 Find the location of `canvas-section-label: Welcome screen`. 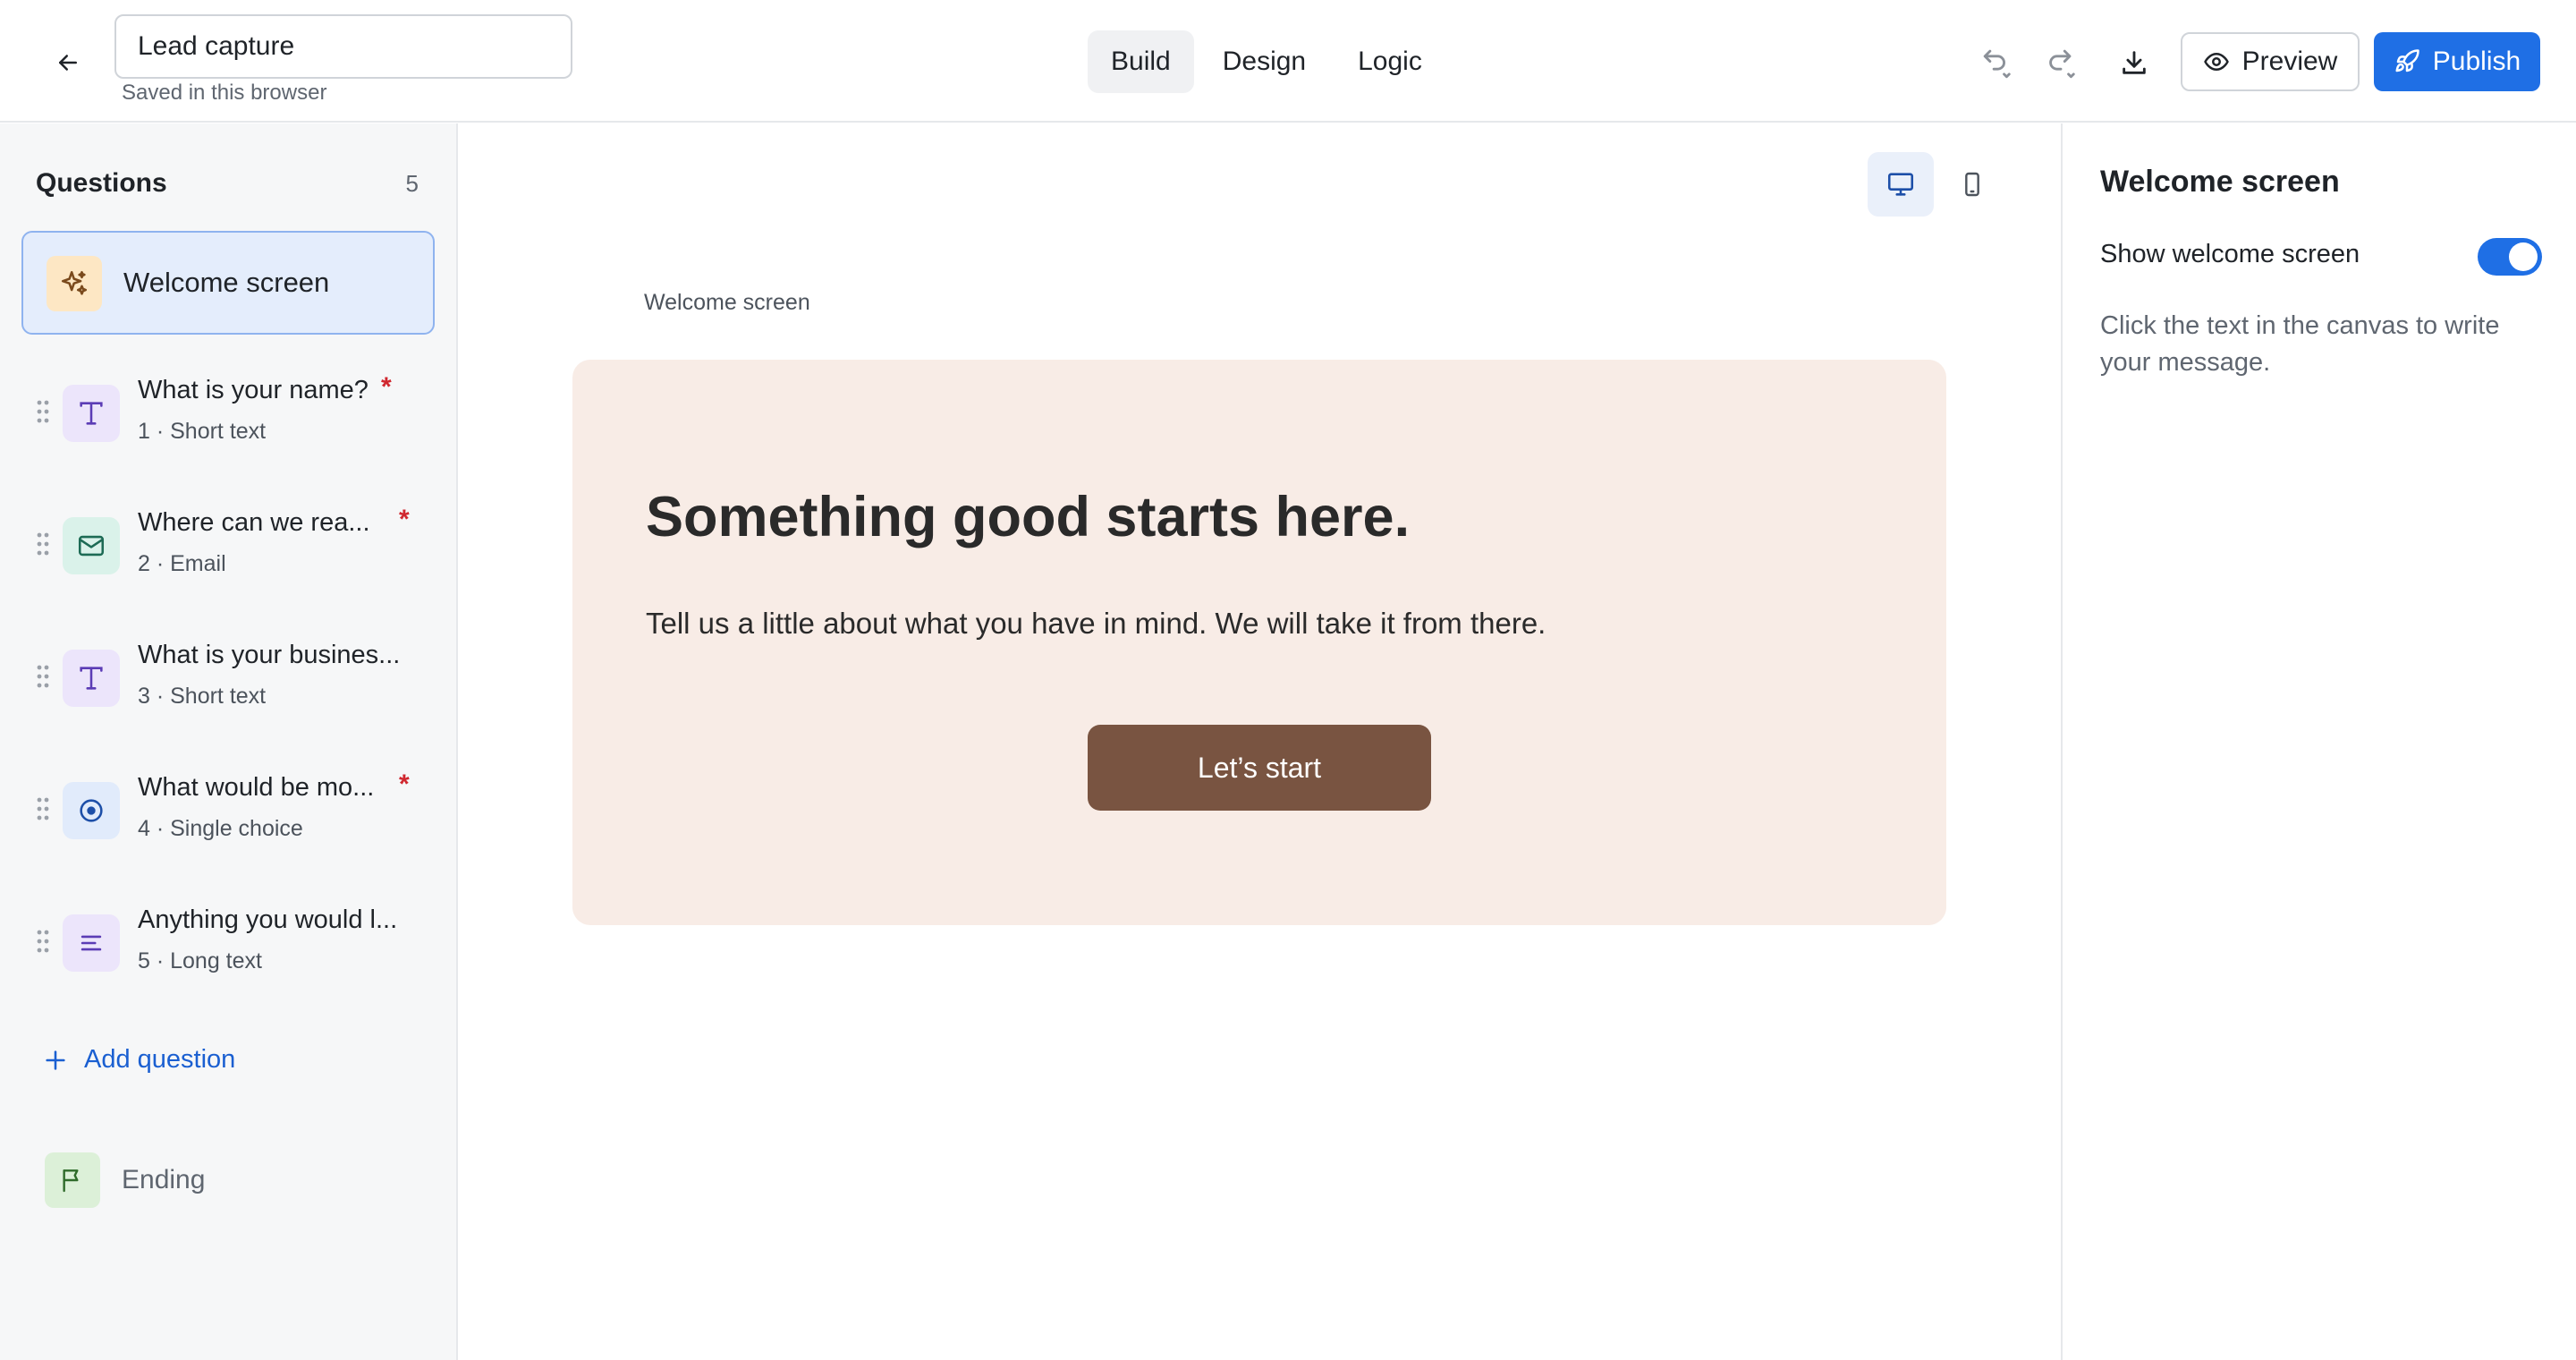

canvas-section-label: Welcome screen is located at coordinates (727, 303).